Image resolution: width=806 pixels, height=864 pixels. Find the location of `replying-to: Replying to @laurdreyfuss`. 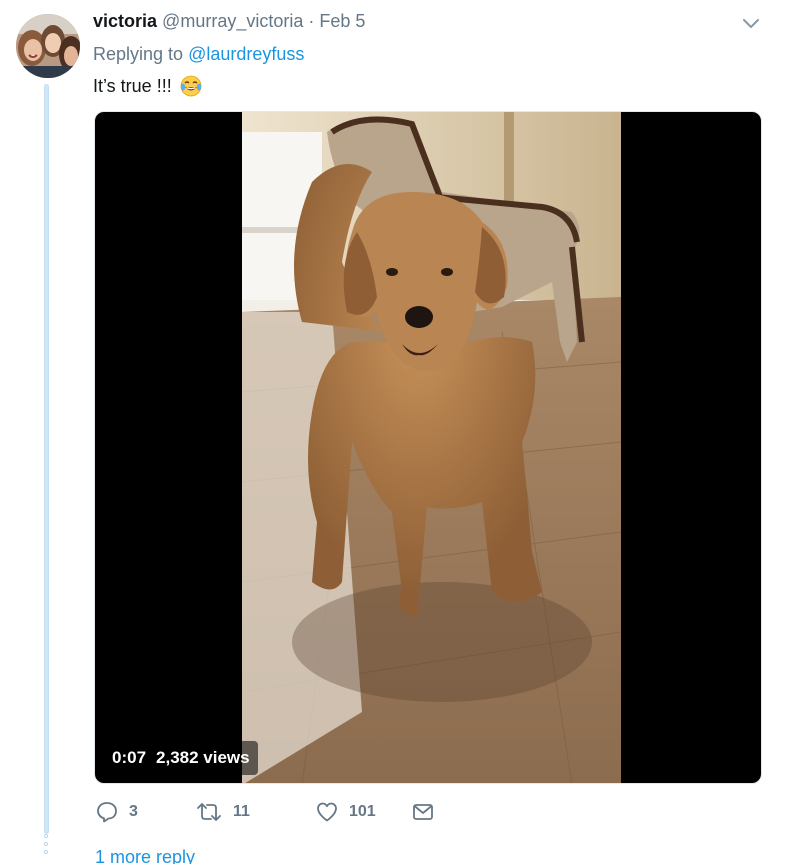

replying-to: Replying to @laurdreyfuss is located at coordinates (198, 54).